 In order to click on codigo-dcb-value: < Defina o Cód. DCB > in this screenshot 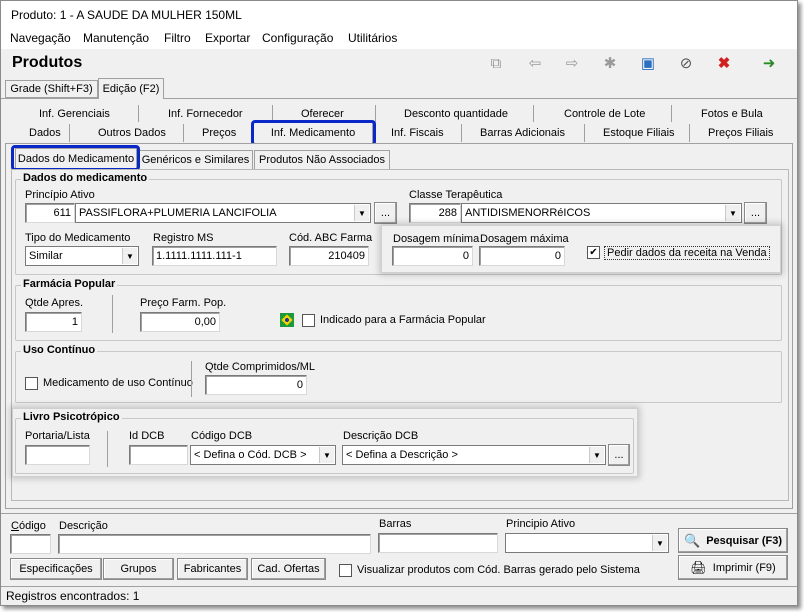, I will do `click(250, 455)`.